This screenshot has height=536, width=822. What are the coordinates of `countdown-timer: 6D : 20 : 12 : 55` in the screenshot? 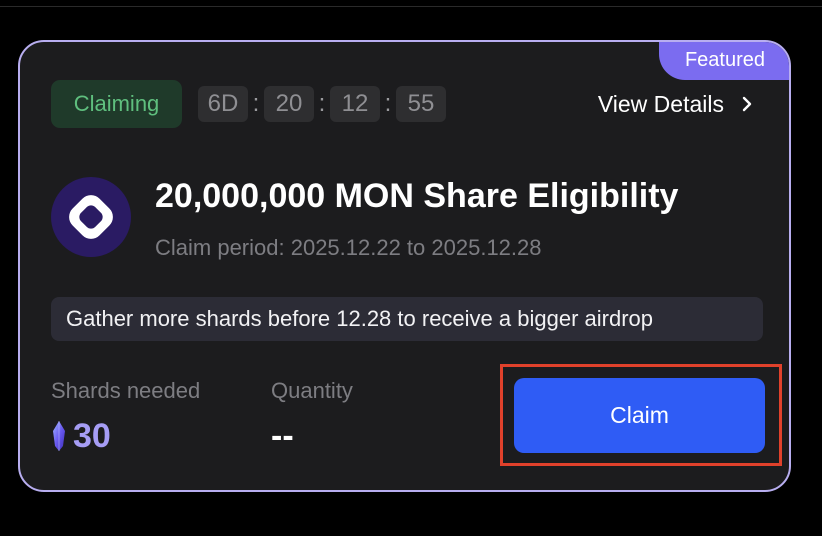 It's located at (322, 104).